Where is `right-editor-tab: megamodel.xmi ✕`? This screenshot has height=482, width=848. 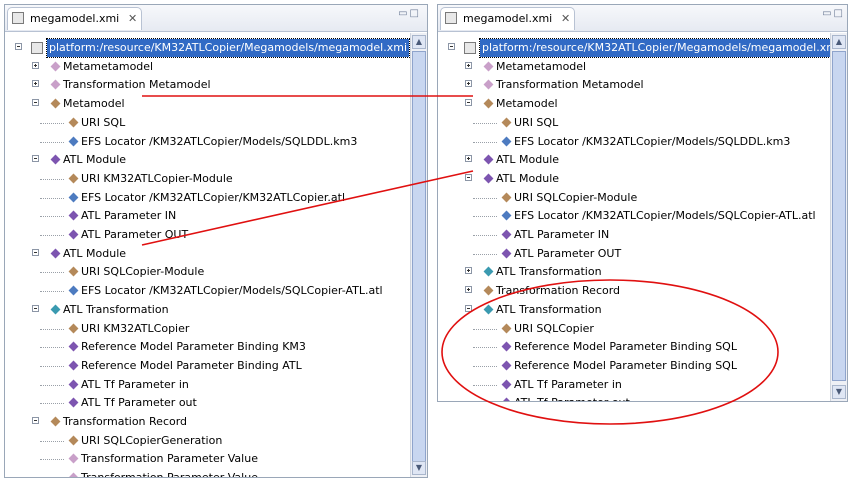
right-editor-tab: megamodel.xmi ✕ is located at coordinates (508, 18).